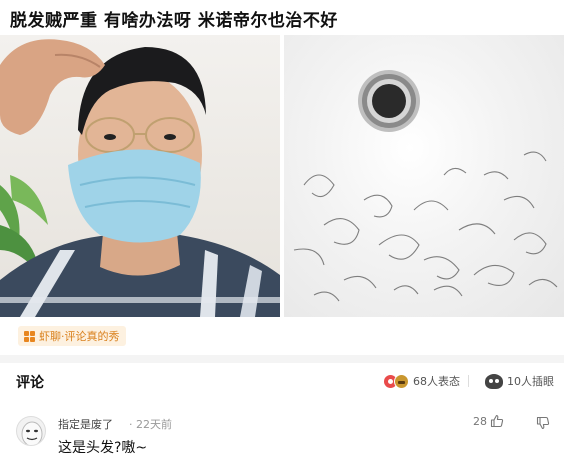 This screenshot has height=460, width=564. Describe the element at coordinates (79, 336) in the screenshot. I see `topic-tag-label: 虾聊·评论真的秀` at that location.